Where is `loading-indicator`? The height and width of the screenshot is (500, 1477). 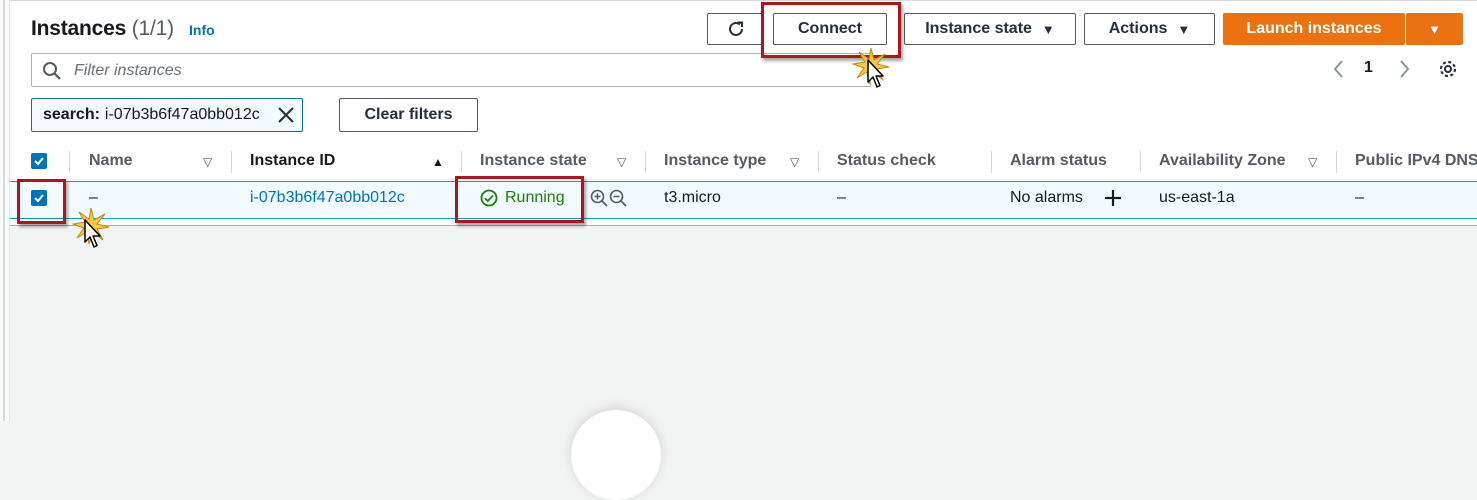
loading-indicator is located at coordinates (616, 455).